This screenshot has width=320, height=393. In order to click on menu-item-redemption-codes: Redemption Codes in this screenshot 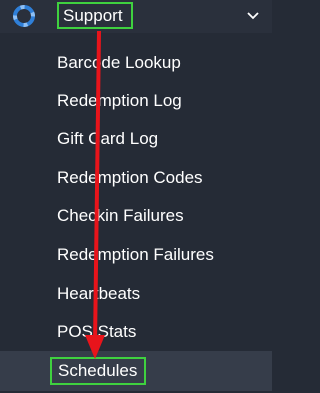, I will do `click(130, 178)`.